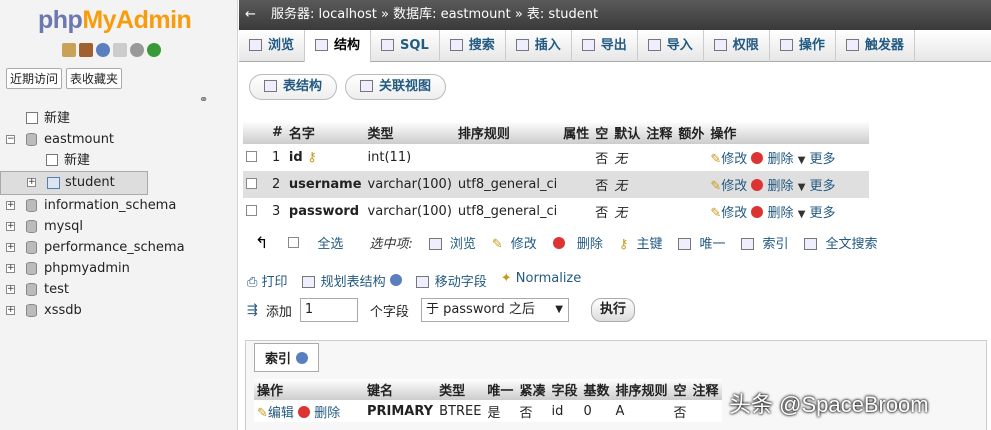 Image resolution: width=991 pixels, height=430 pixels. What do you see at coordinates (338, 46) in the screenshot?
I see `tab-structure: 结构` at bounding box center [338, 46].